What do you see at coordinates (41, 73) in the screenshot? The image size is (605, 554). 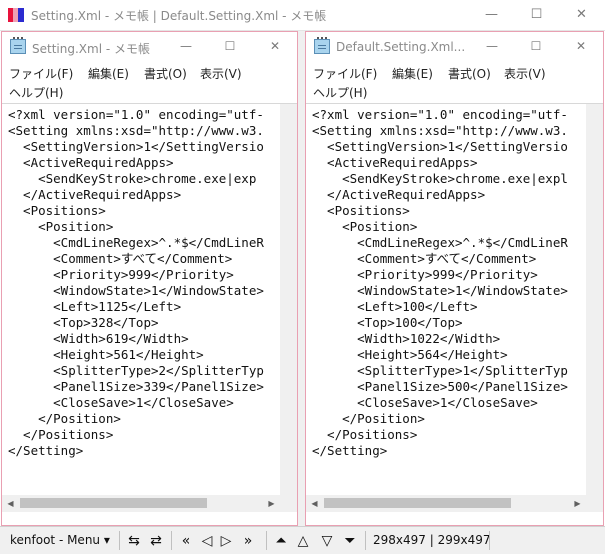 I see `left-menu-file: ファイル(F)` at bounding box center [41, 73].